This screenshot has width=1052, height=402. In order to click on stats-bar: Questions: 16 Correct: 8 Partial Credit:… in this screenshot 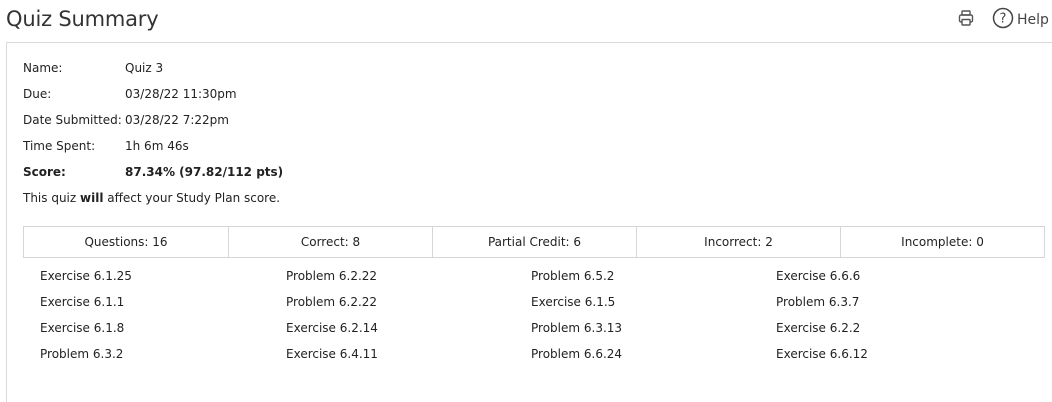, I will do `click(534, 242)`.